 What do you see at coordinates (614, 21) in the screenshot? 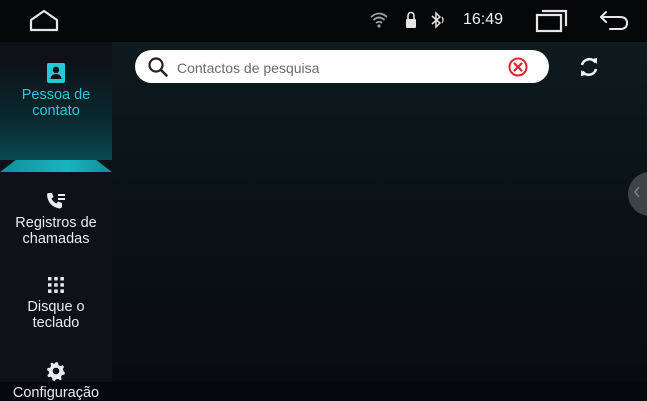
I see `back-icon` at bounding box center [614, 21].